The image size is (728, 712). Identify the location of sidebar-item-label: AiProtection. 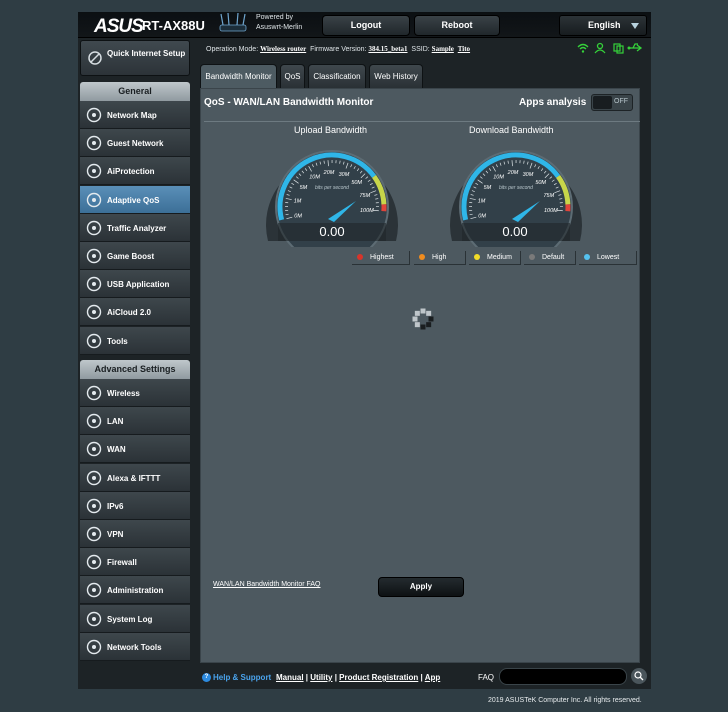
(131, 172).